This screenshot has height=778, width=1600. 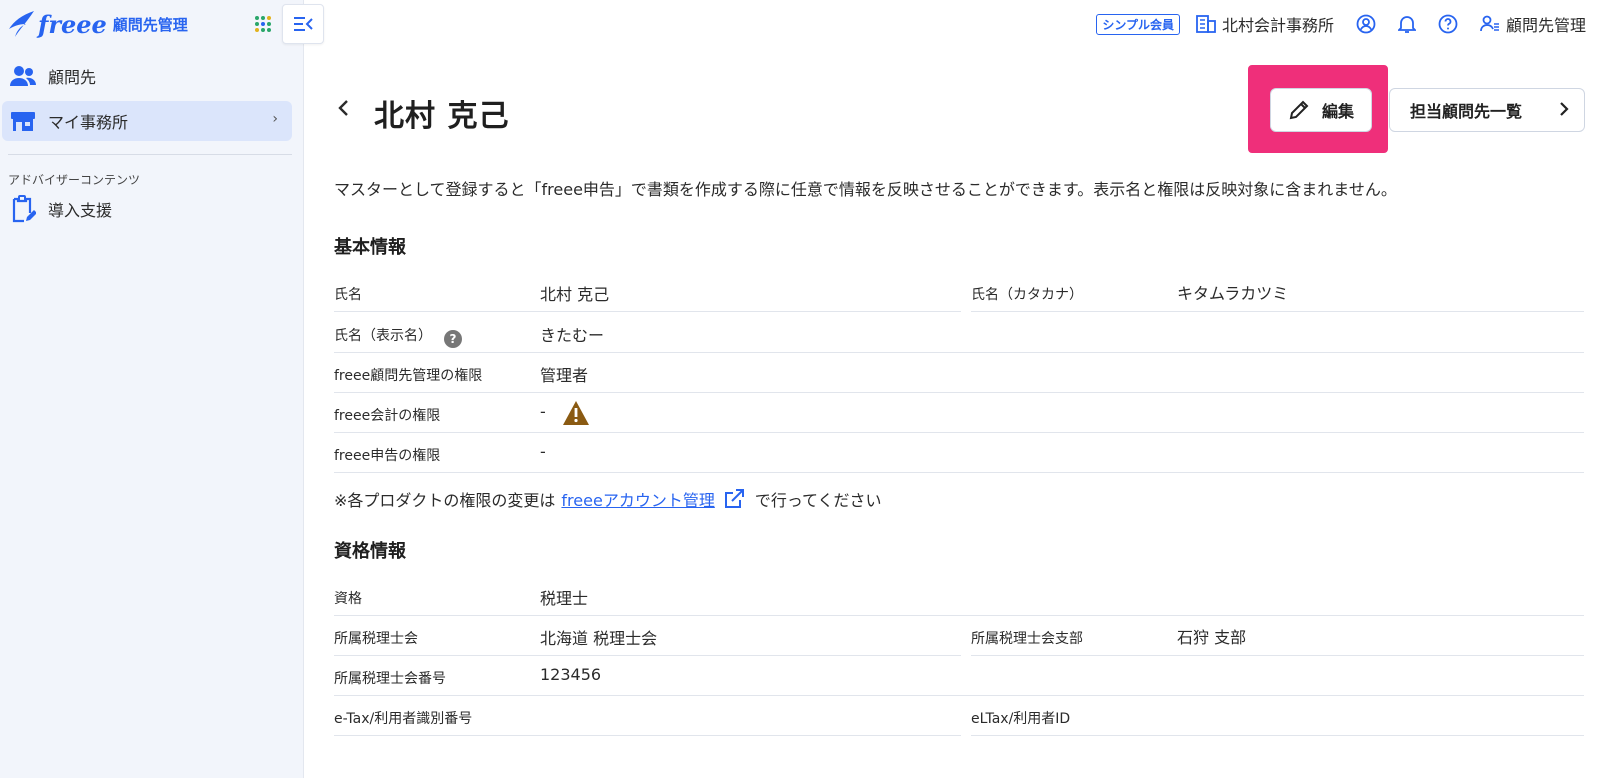 What do you see at coordinates (453, 339) in the screenshot?
I see `help-circle-icon: ?` at bounding box center [453, 339].